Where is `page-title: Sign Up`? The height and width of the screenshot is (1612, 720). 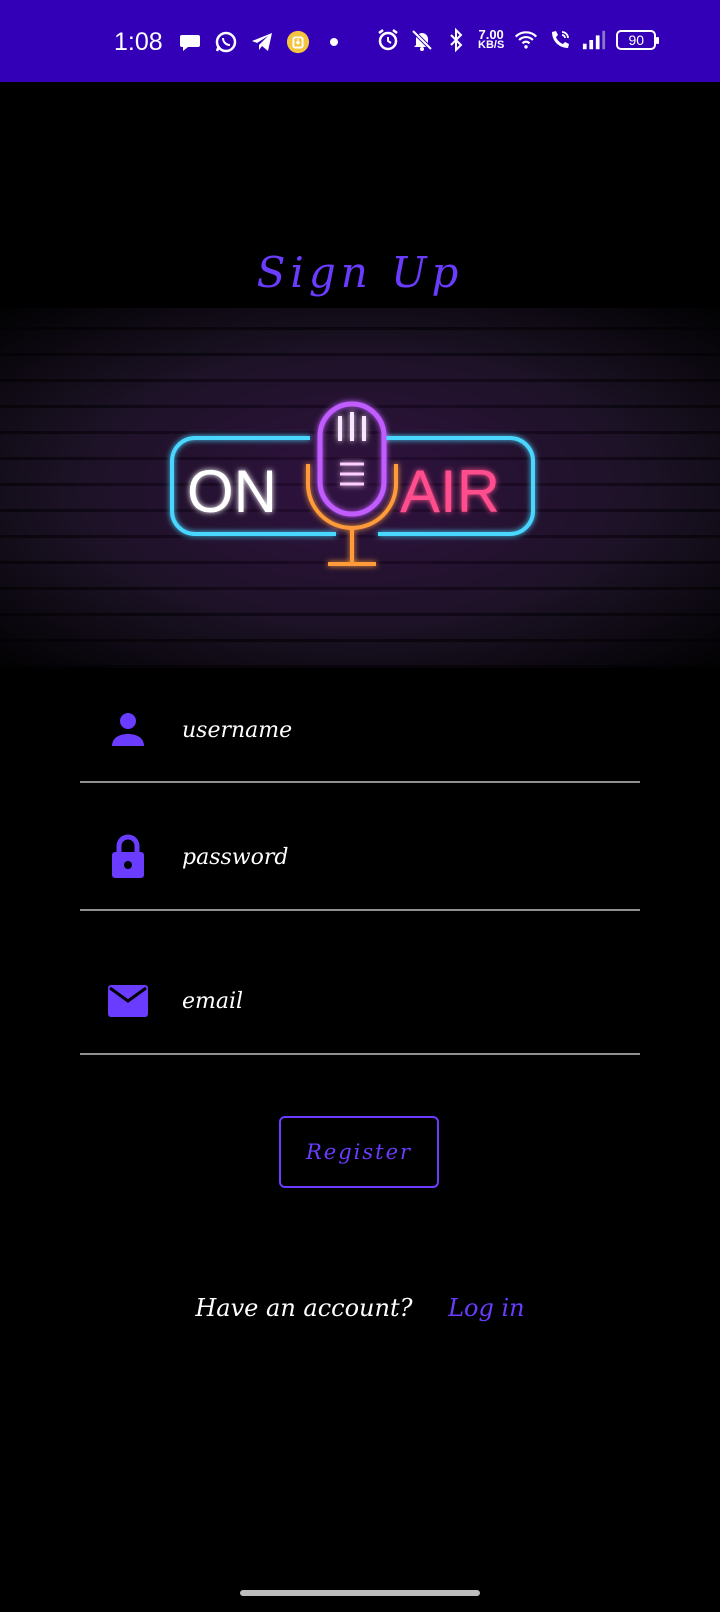
page-title: Sign Up is located at coordinates (360, 272).